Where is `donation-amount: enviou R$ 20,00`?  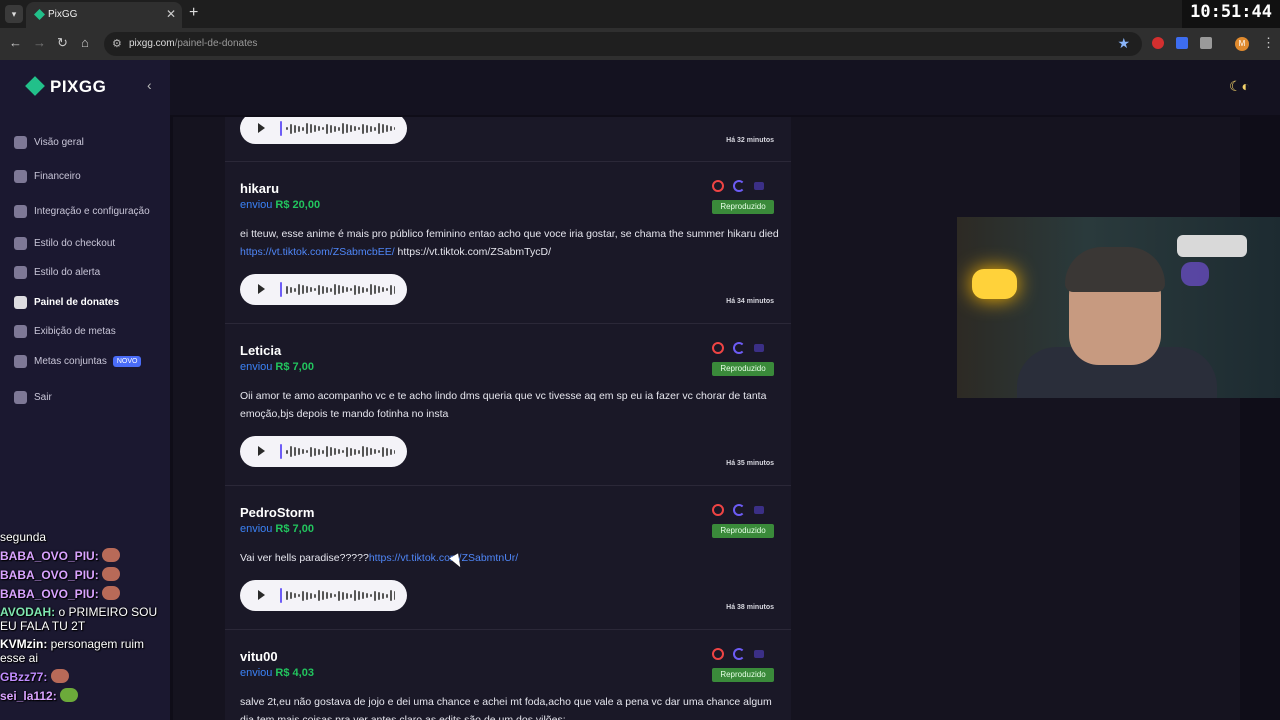
donation-amount: enviou R$ 20,00 is located at coordinates (280, 205).